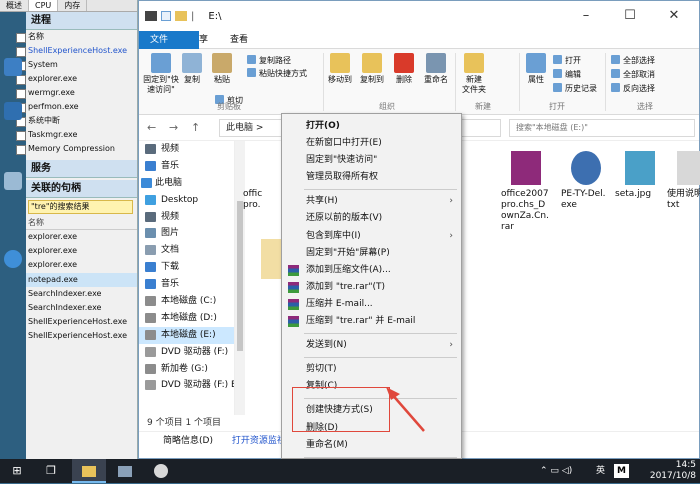 The image size is (700, 484). I want to click on open-button: 打开, so click(567, 60).